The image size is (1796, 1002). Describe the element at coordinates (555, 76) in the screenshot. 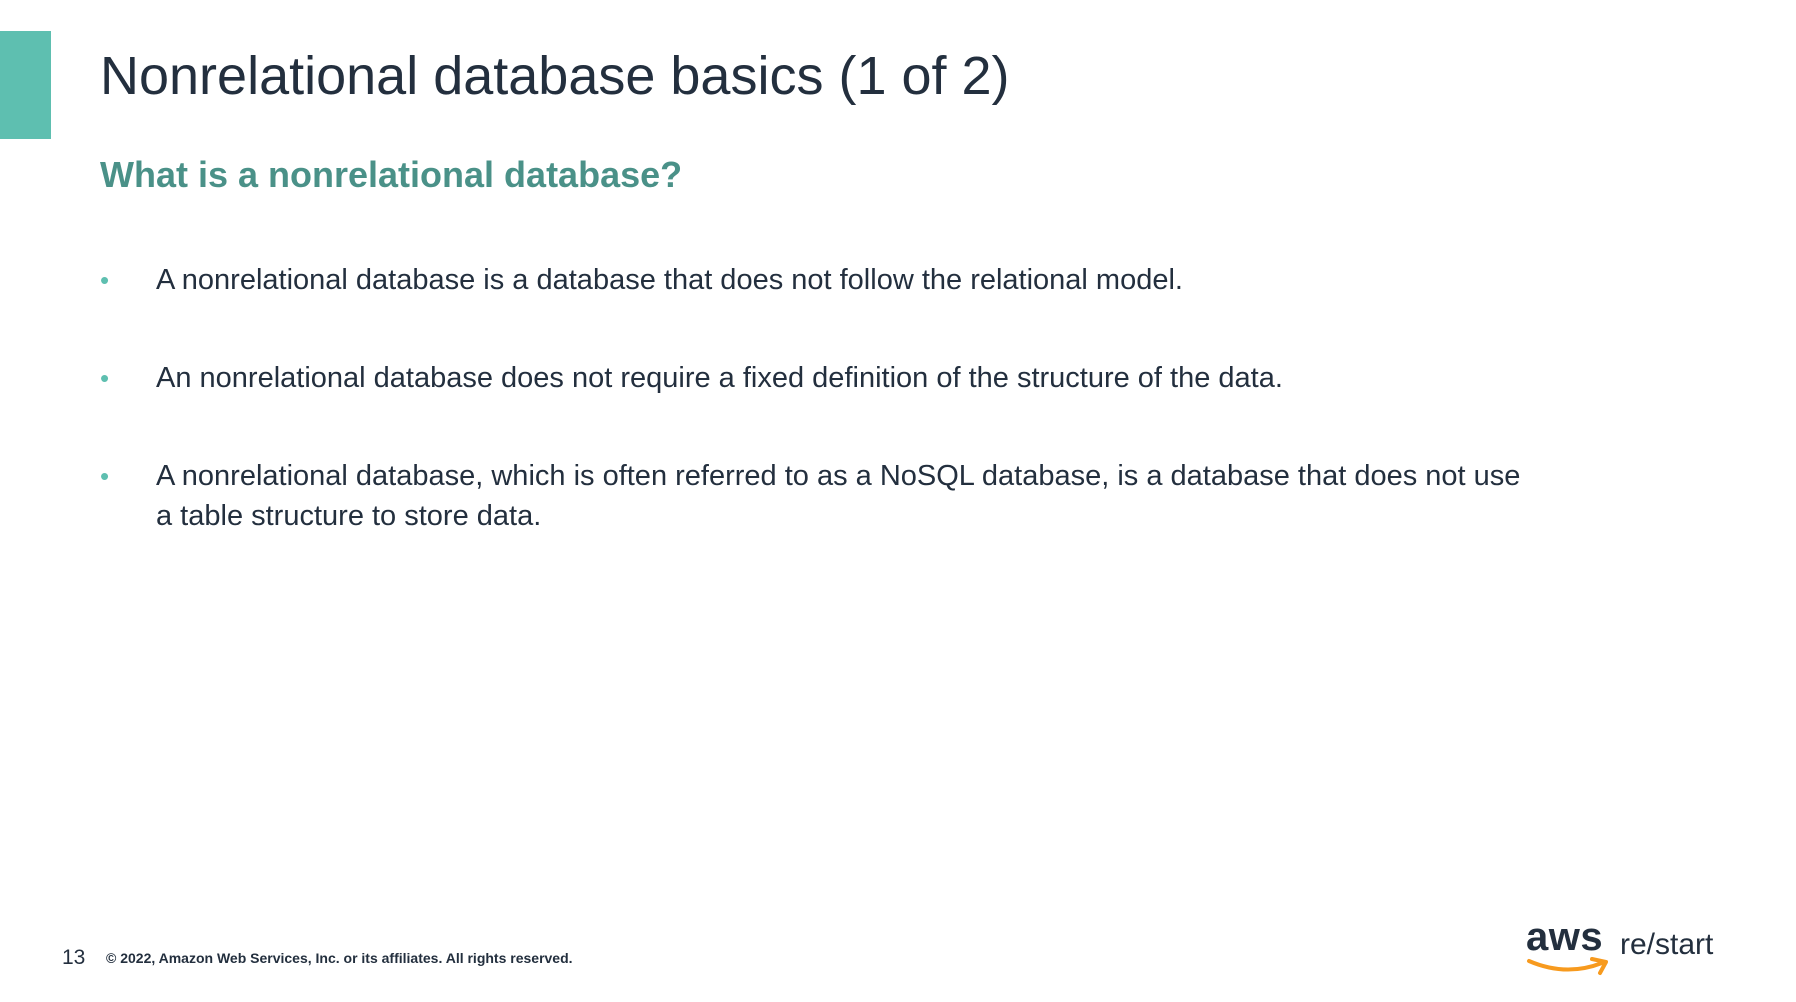

I see `slide-title: Nonrelational database basics (1 of 2)` at that location.